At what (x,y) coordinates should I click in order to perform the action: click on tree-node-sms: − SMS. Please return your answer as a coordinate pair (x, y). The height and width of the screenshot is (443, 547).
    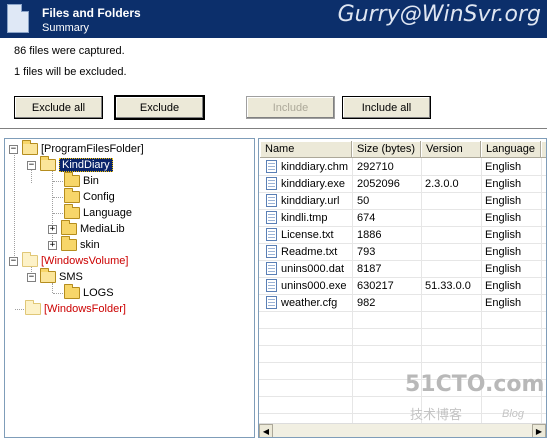
    Looking at the image, I should click on (55, 276).